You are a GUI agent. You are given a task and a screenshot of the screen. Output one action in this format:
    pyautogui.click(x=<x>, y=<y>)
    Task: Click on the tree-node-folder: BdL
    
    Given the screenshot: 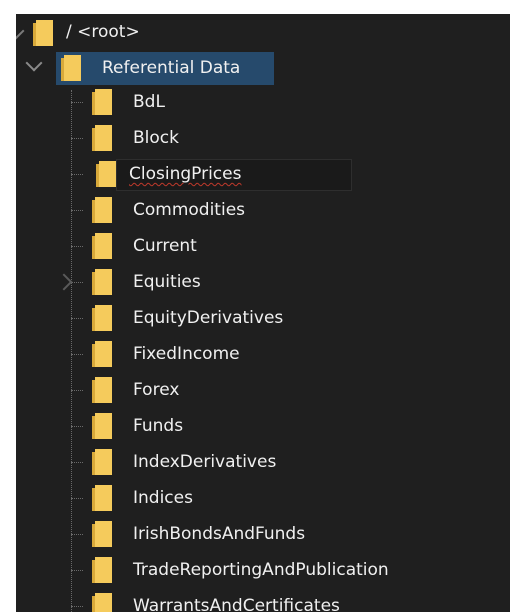 What is the action you would take?
    pyautogui.click(x=149, y=102)
    